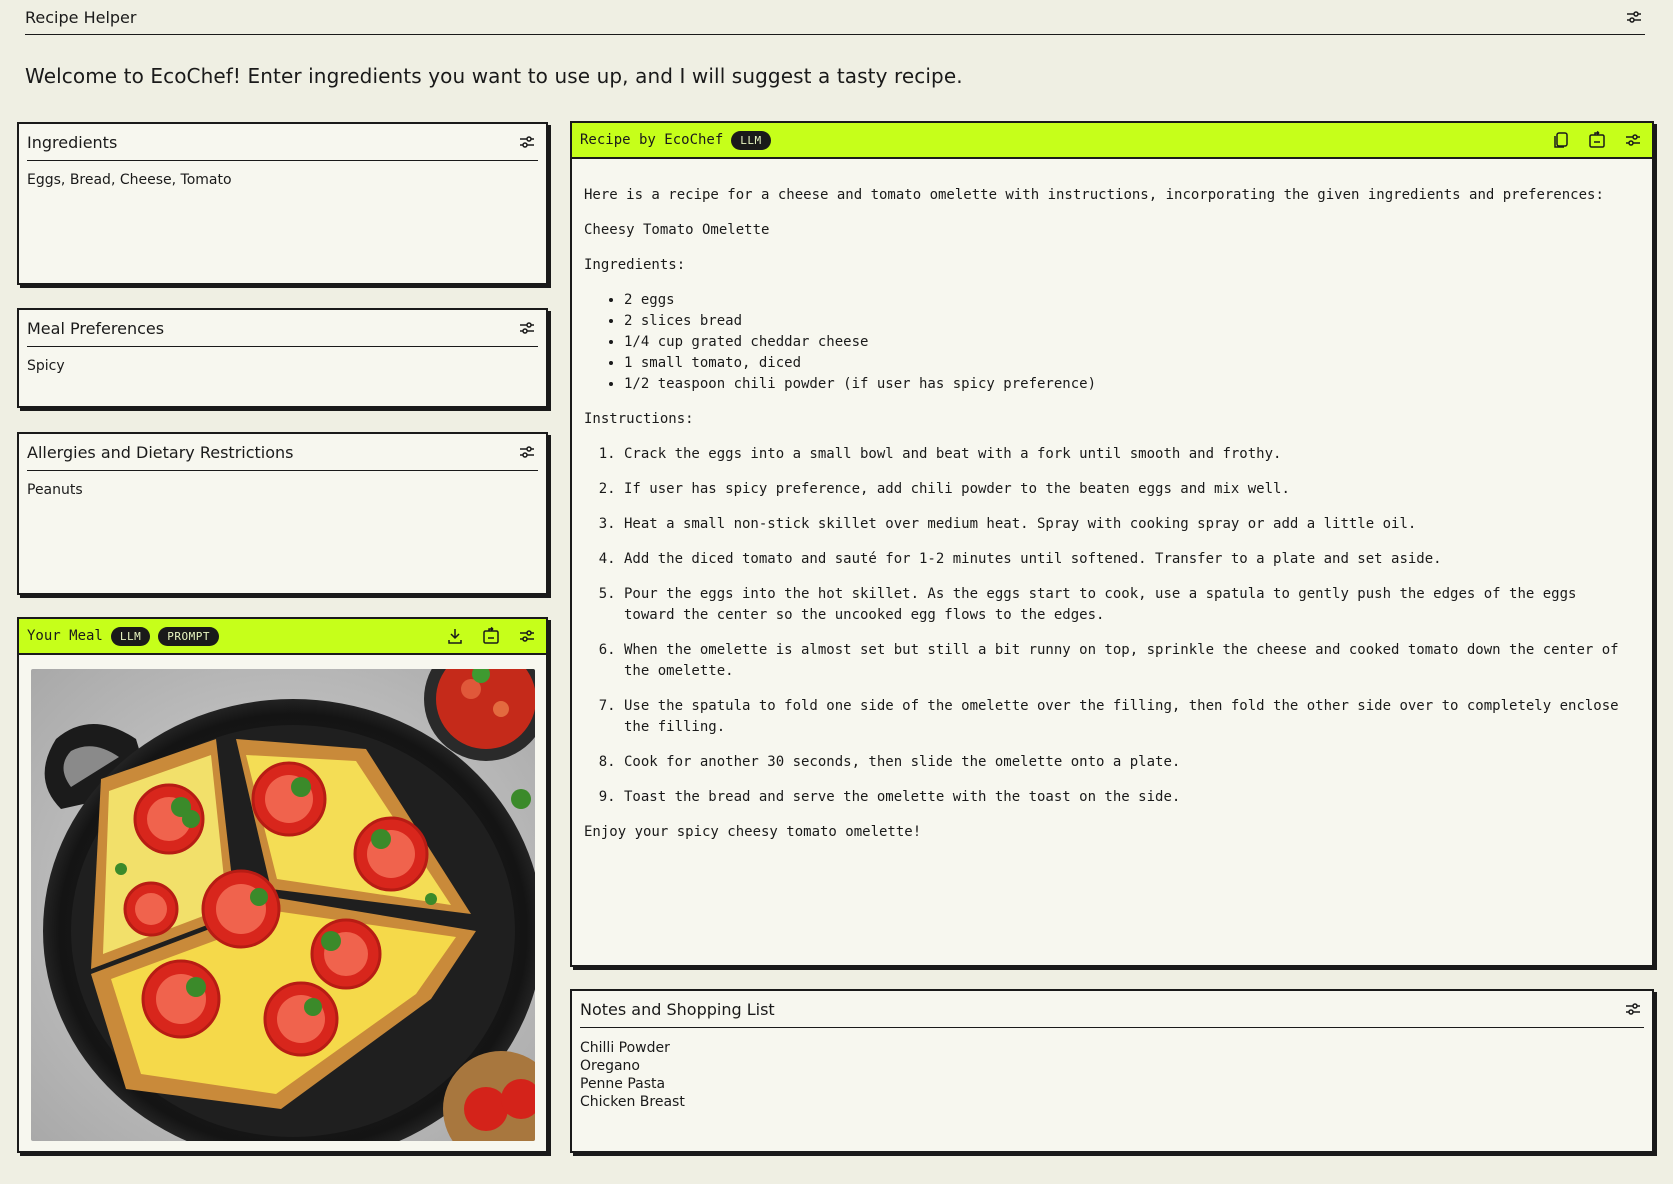 The height and width of the screenshot is (1184, 1673). Describe the element at coordinates (188, 636) in the screenshot. I see `prompt-badge: PROMPT` at that location.